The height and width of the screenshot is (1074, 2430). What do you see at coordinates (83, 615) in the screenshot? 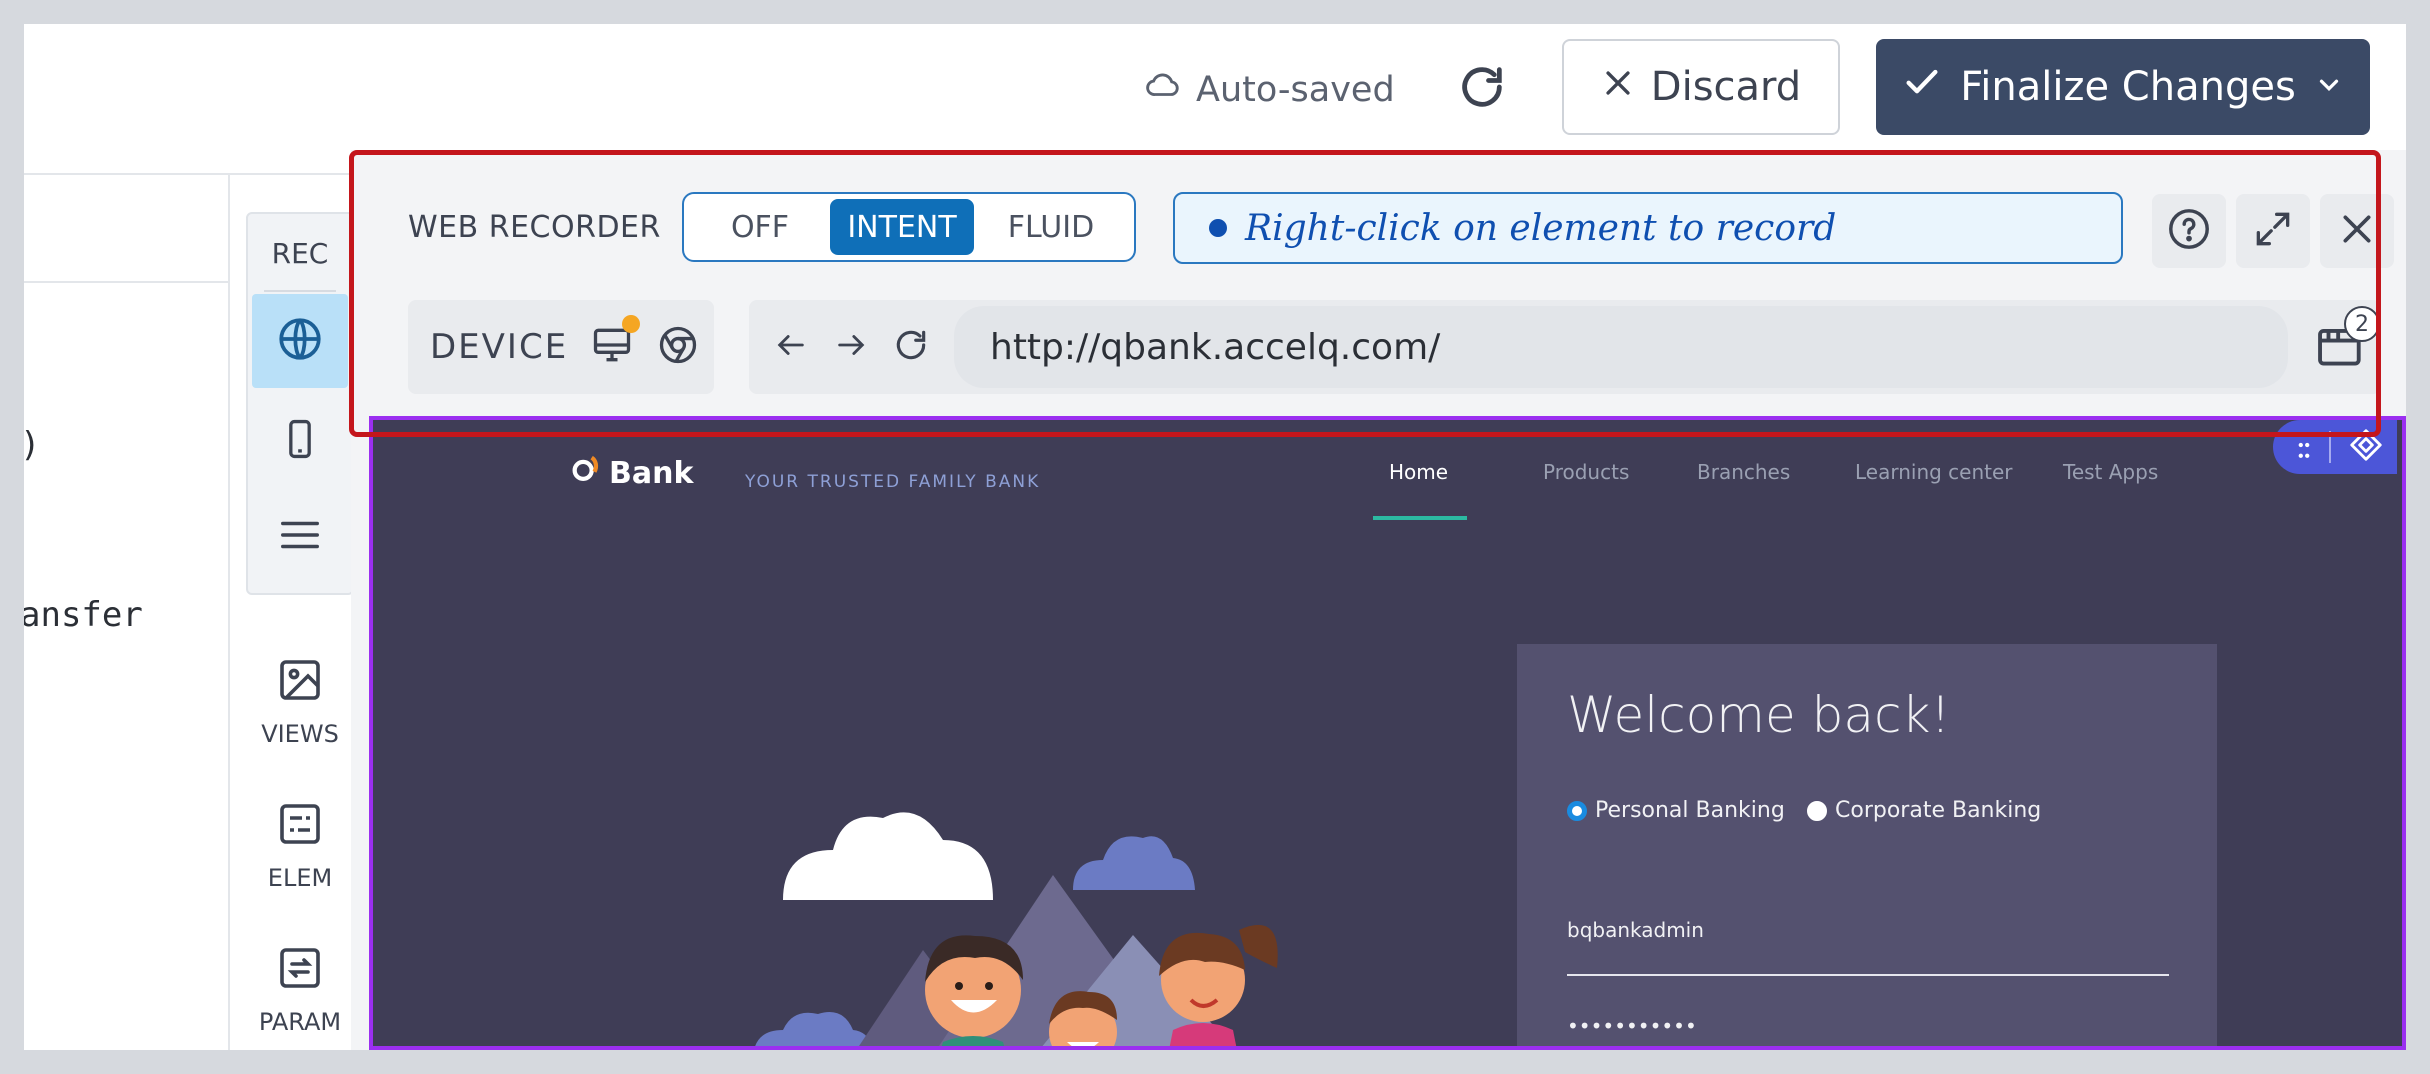
I see `code-line: ansfer` at bounding box center [83, 615].